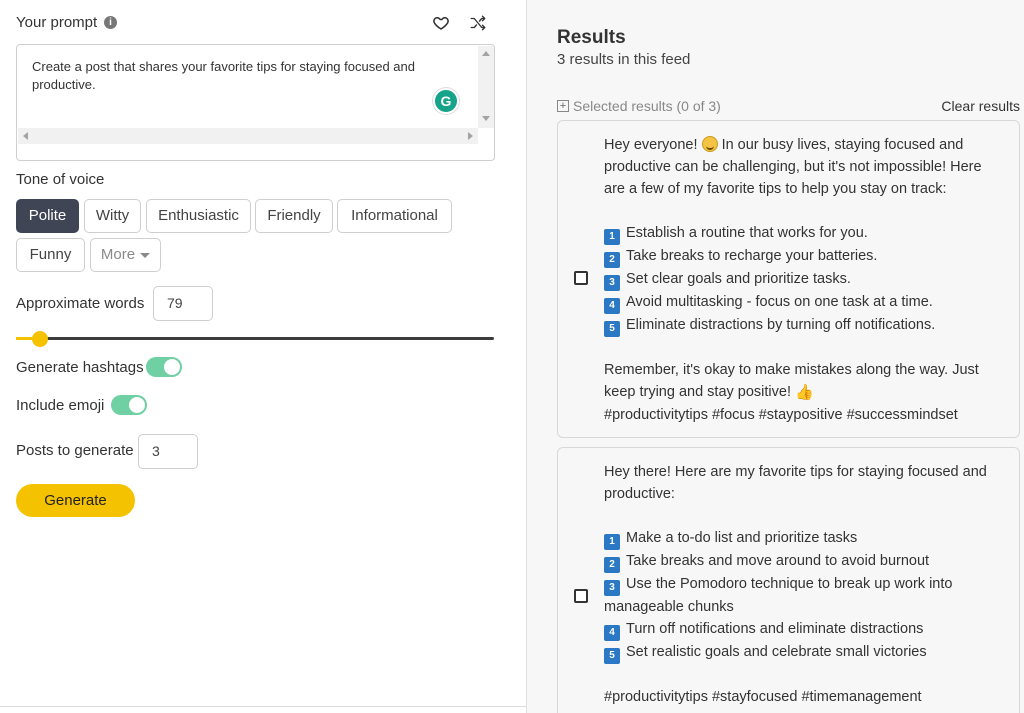 Image resolution: width=1024 pixels, height=713 pixels. What do you see at coordinates (263, 706) in the screenshot?
I see `divider` at bounding box center [263, 706].